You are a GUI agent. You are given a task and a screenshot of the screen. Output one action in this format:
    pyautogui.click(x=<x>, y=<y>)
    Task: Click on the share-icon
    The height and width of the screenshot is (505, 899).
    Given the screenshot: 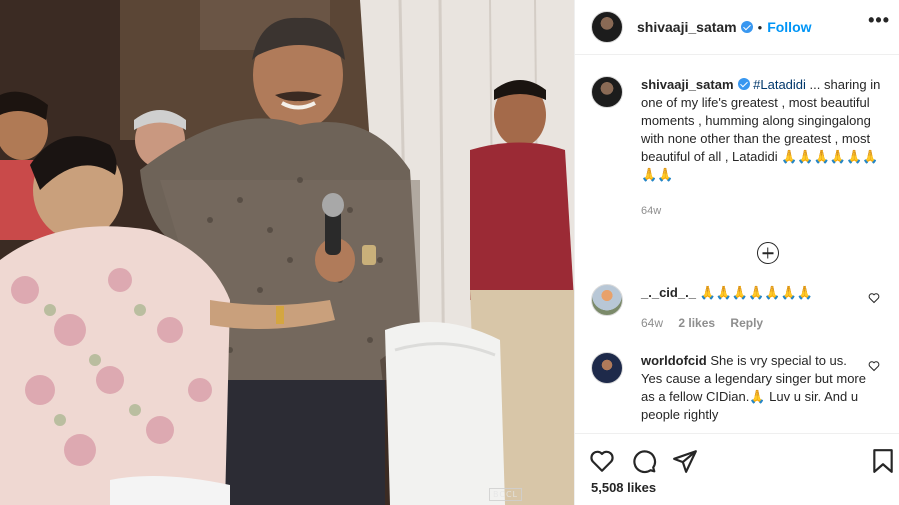 What is the action you would take?
    pyautogui.click(x=685, y=461)
    